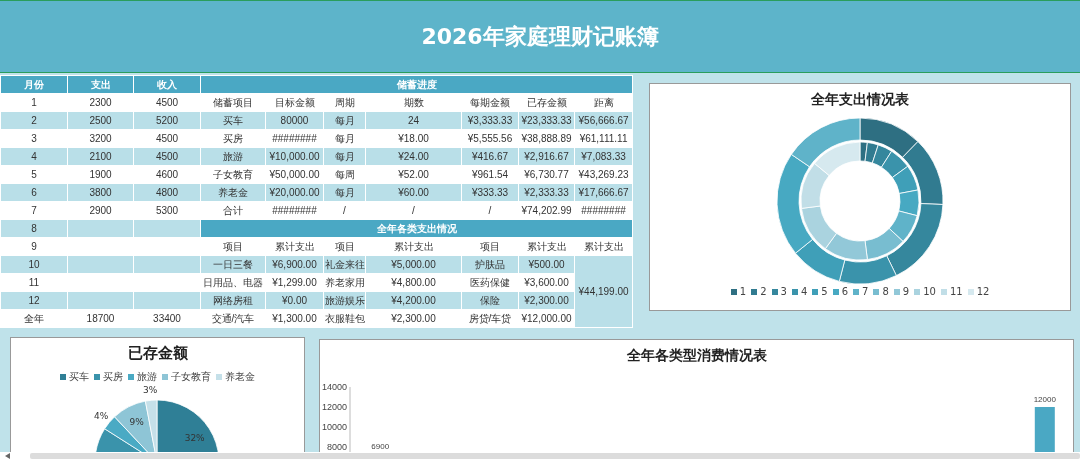  Describe the element at coordinates (294, 102) in the screenshot. I see `column-header: 目标金额` at that location.